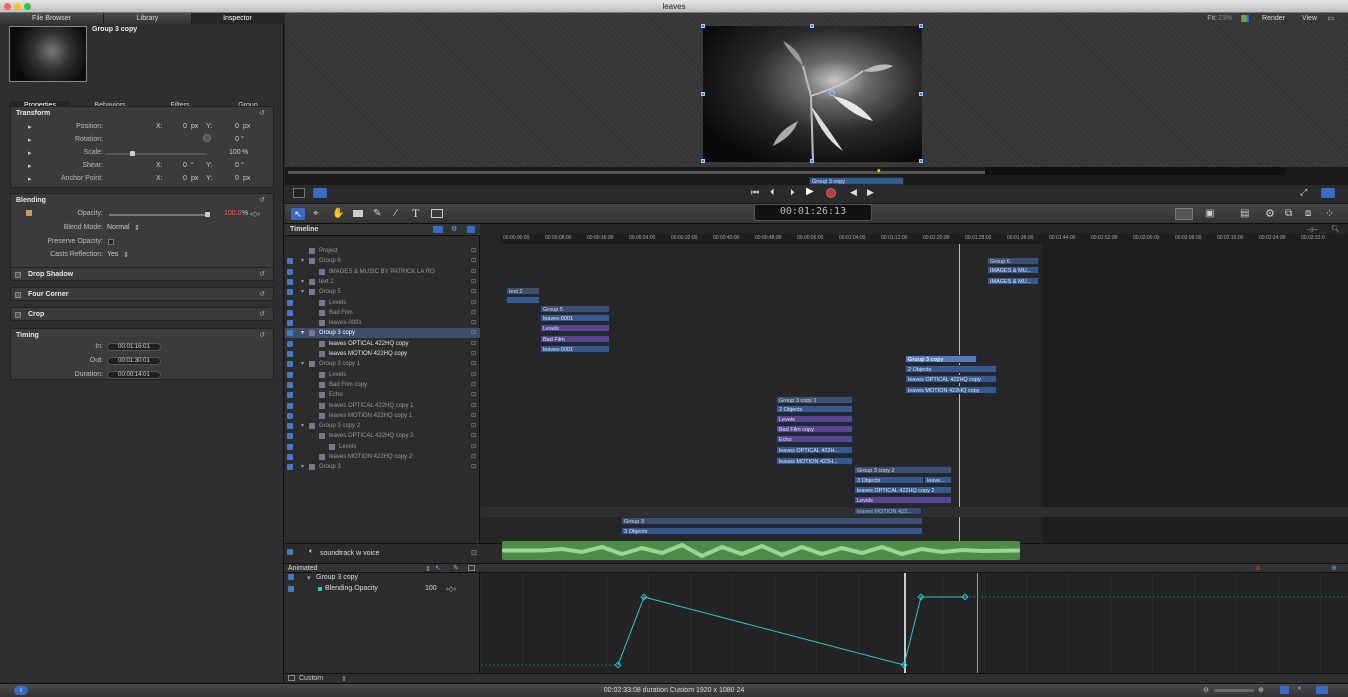 This screenshot has width=1348, height=697. Describe the element at coordinates (856, 181) in the screenshot. I see `mini-timeline-clip: Group 3 copy` at that location.